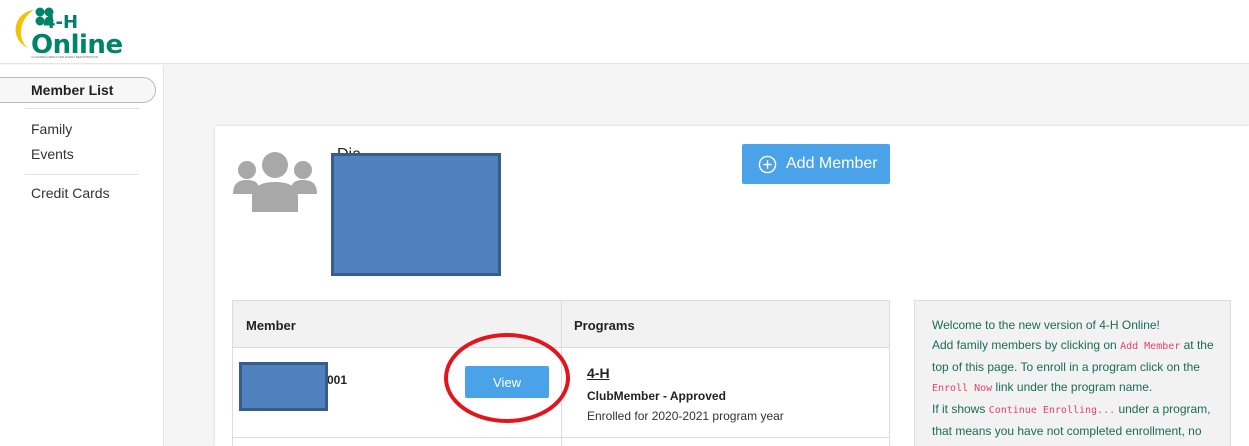 The width and height of the screenshot is (1249, 446). What do you see at coordinates (1026, 345) in the screenshot?
I see `info-text: Add family members by clicking on` at bounding box center [1026, 345].